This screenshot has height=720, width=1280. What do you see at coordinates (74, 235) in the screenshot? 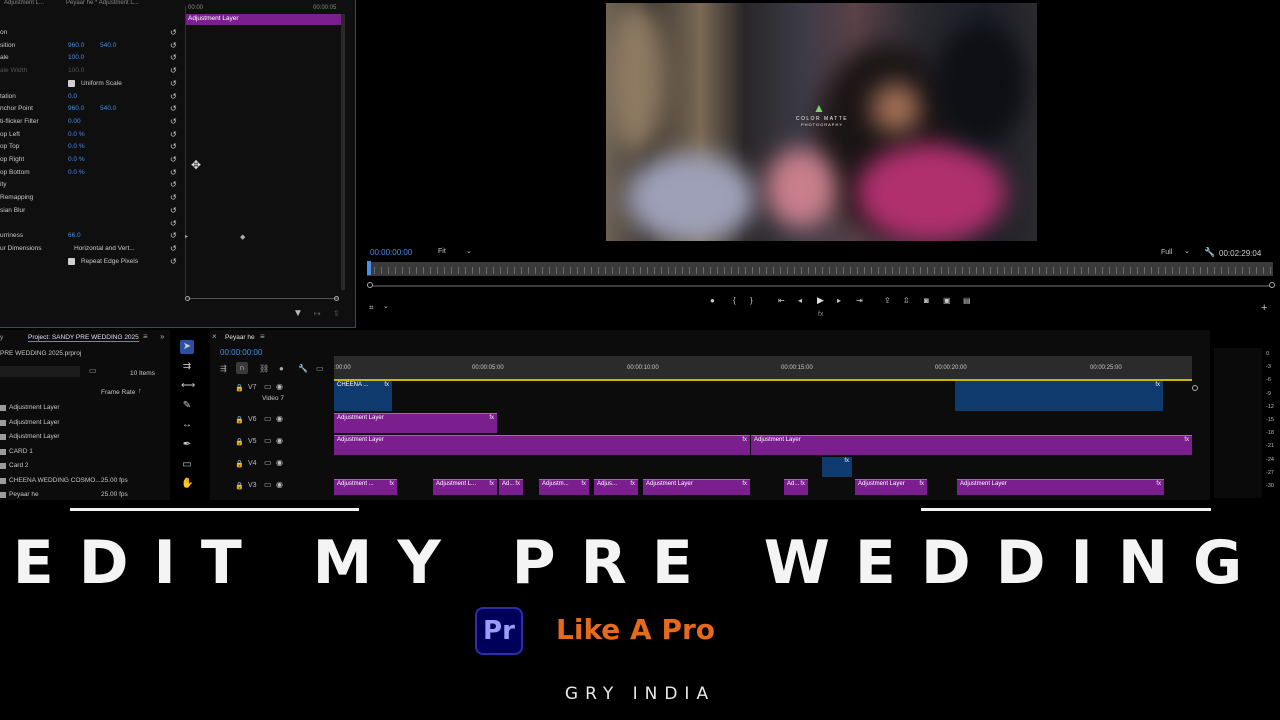
I see `property-value: 66.0` at bounding box center [74, 235].